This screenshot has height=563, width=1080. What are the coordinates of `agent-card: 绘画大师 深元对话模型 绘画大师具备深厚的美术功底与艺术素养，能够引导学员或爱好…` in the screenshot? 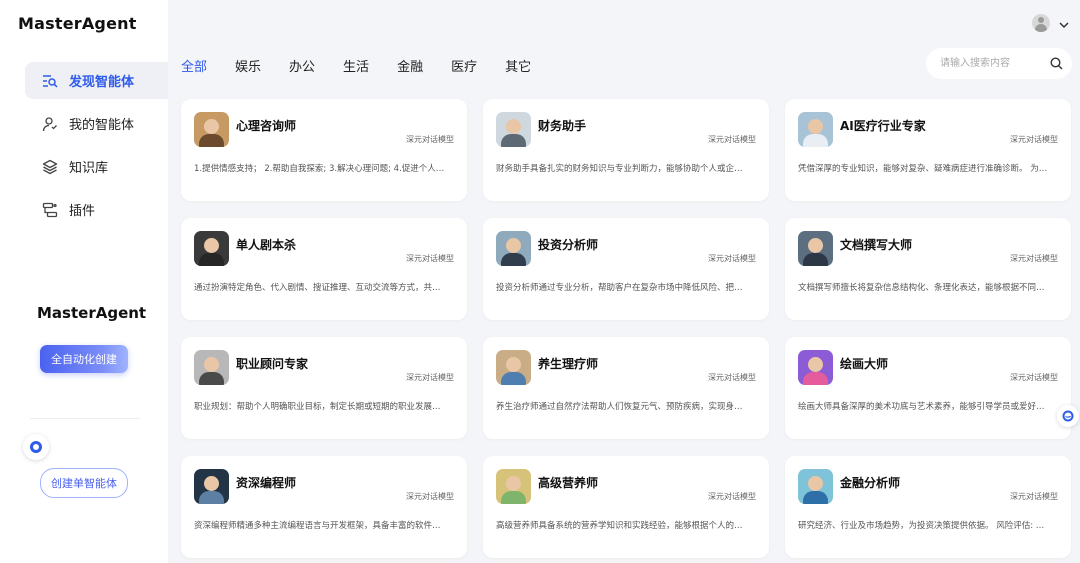 It's located at (928, 388).